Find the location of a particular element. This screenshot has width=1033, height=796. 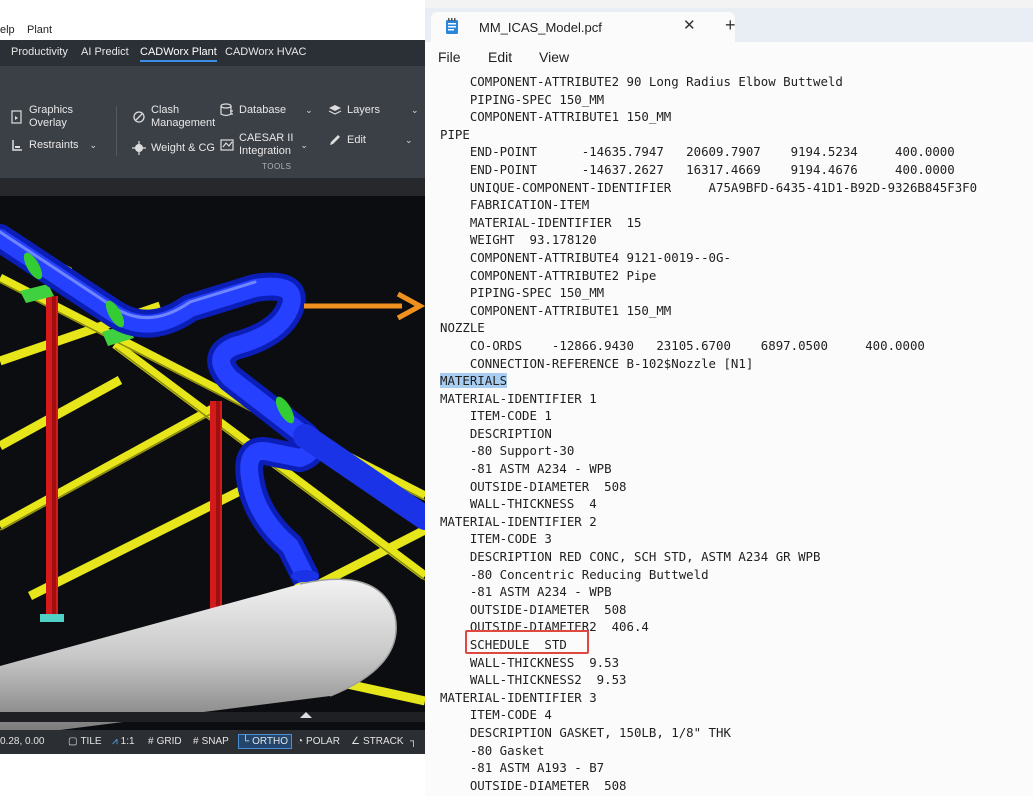

menu-view: View is located at coordinates (554, 57).